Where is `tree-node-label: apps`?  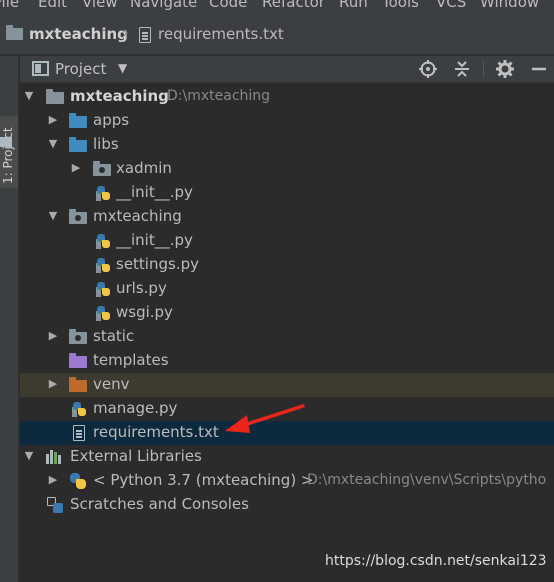 tree-node-label: apps is located at coordinates (111, 120).